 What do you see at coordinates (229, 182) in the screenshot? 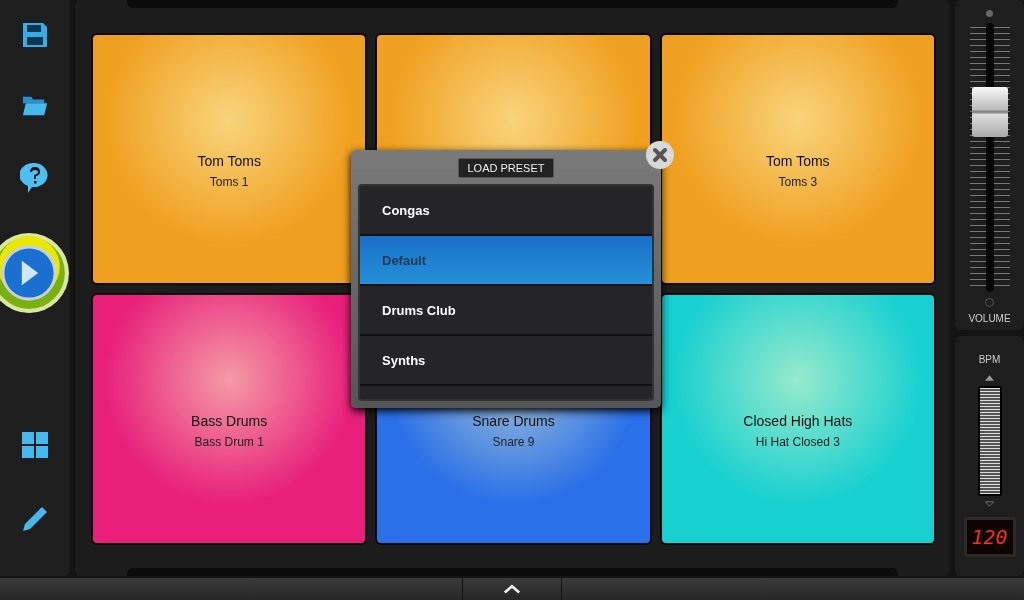
I see `pad-sound: Toms 1` at bounding box center [229, 182].